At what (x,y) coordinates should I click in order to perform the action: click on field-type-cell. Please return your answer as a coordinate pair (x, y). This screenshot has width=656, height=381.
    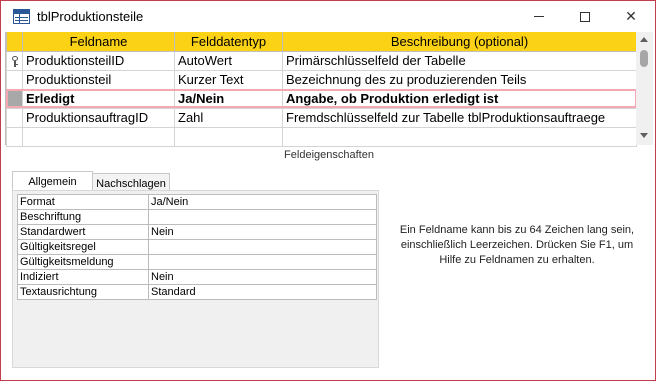
    Looking at the image, I should click on (228, 136).